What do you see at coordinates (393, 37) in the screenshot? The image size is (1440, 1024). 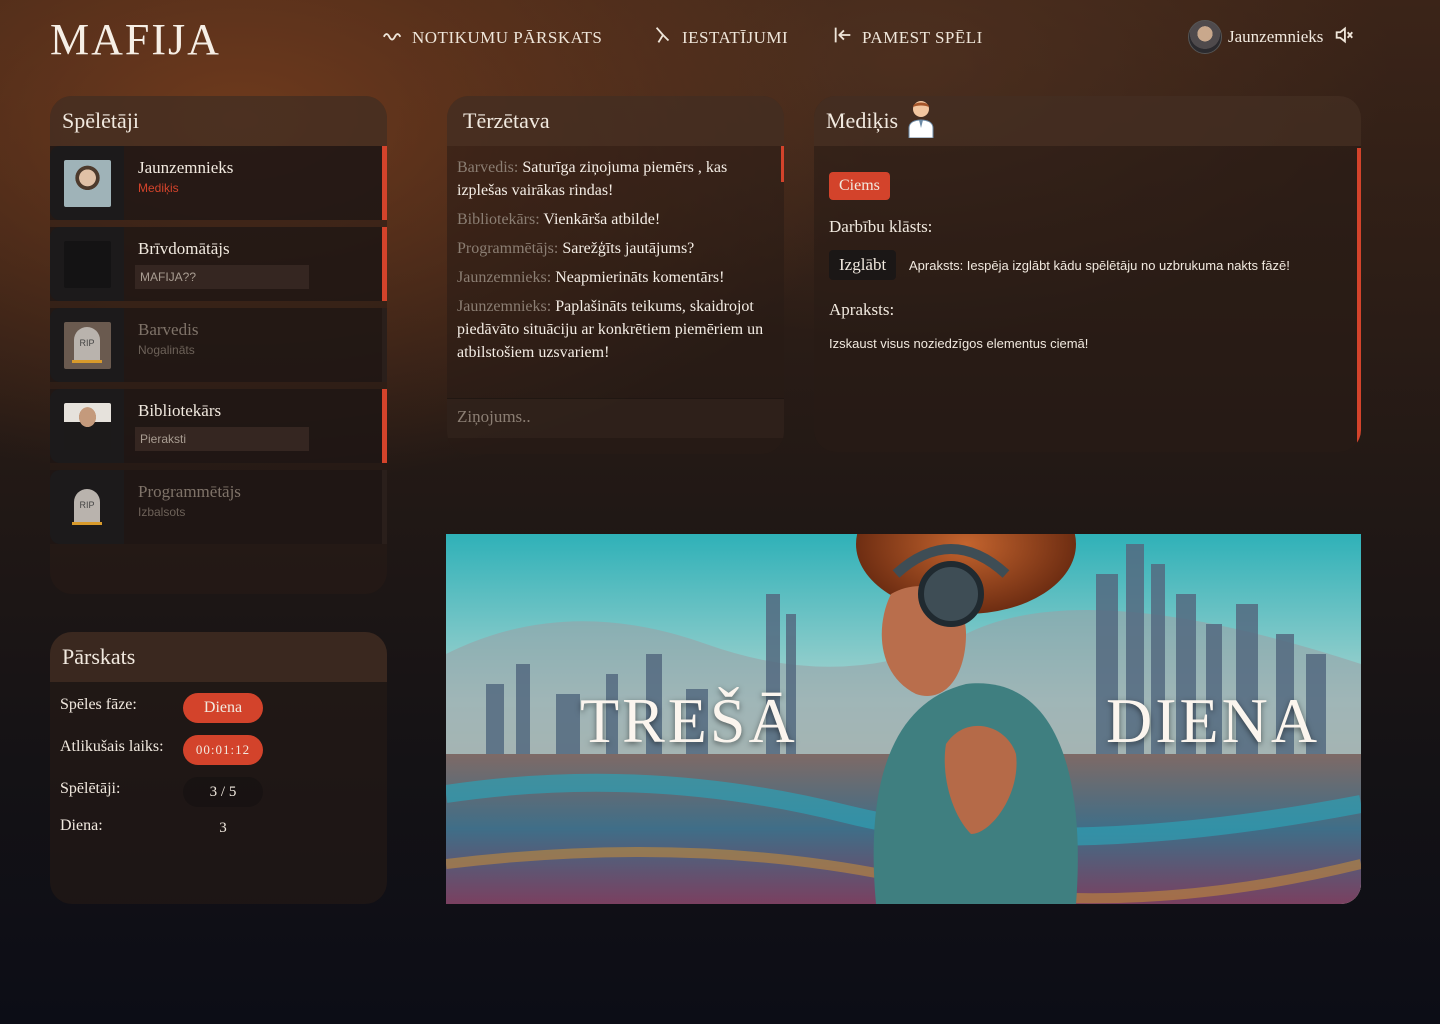 I see `events-icon` at bounding box center [393, 37].